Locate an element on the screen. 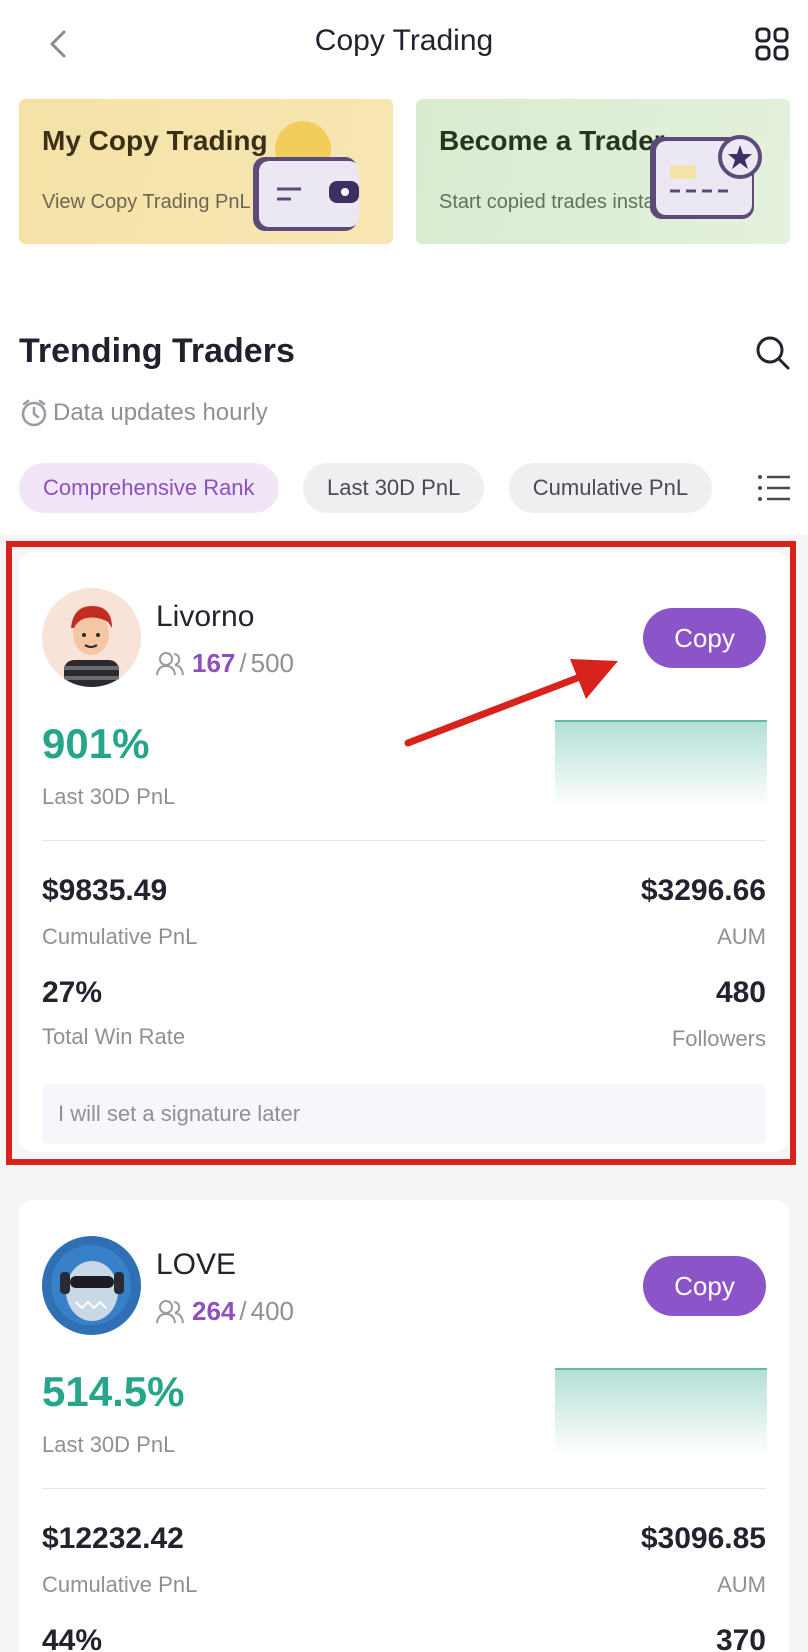  pnl-30d-value: 901% is located at coordinates (96, 743).